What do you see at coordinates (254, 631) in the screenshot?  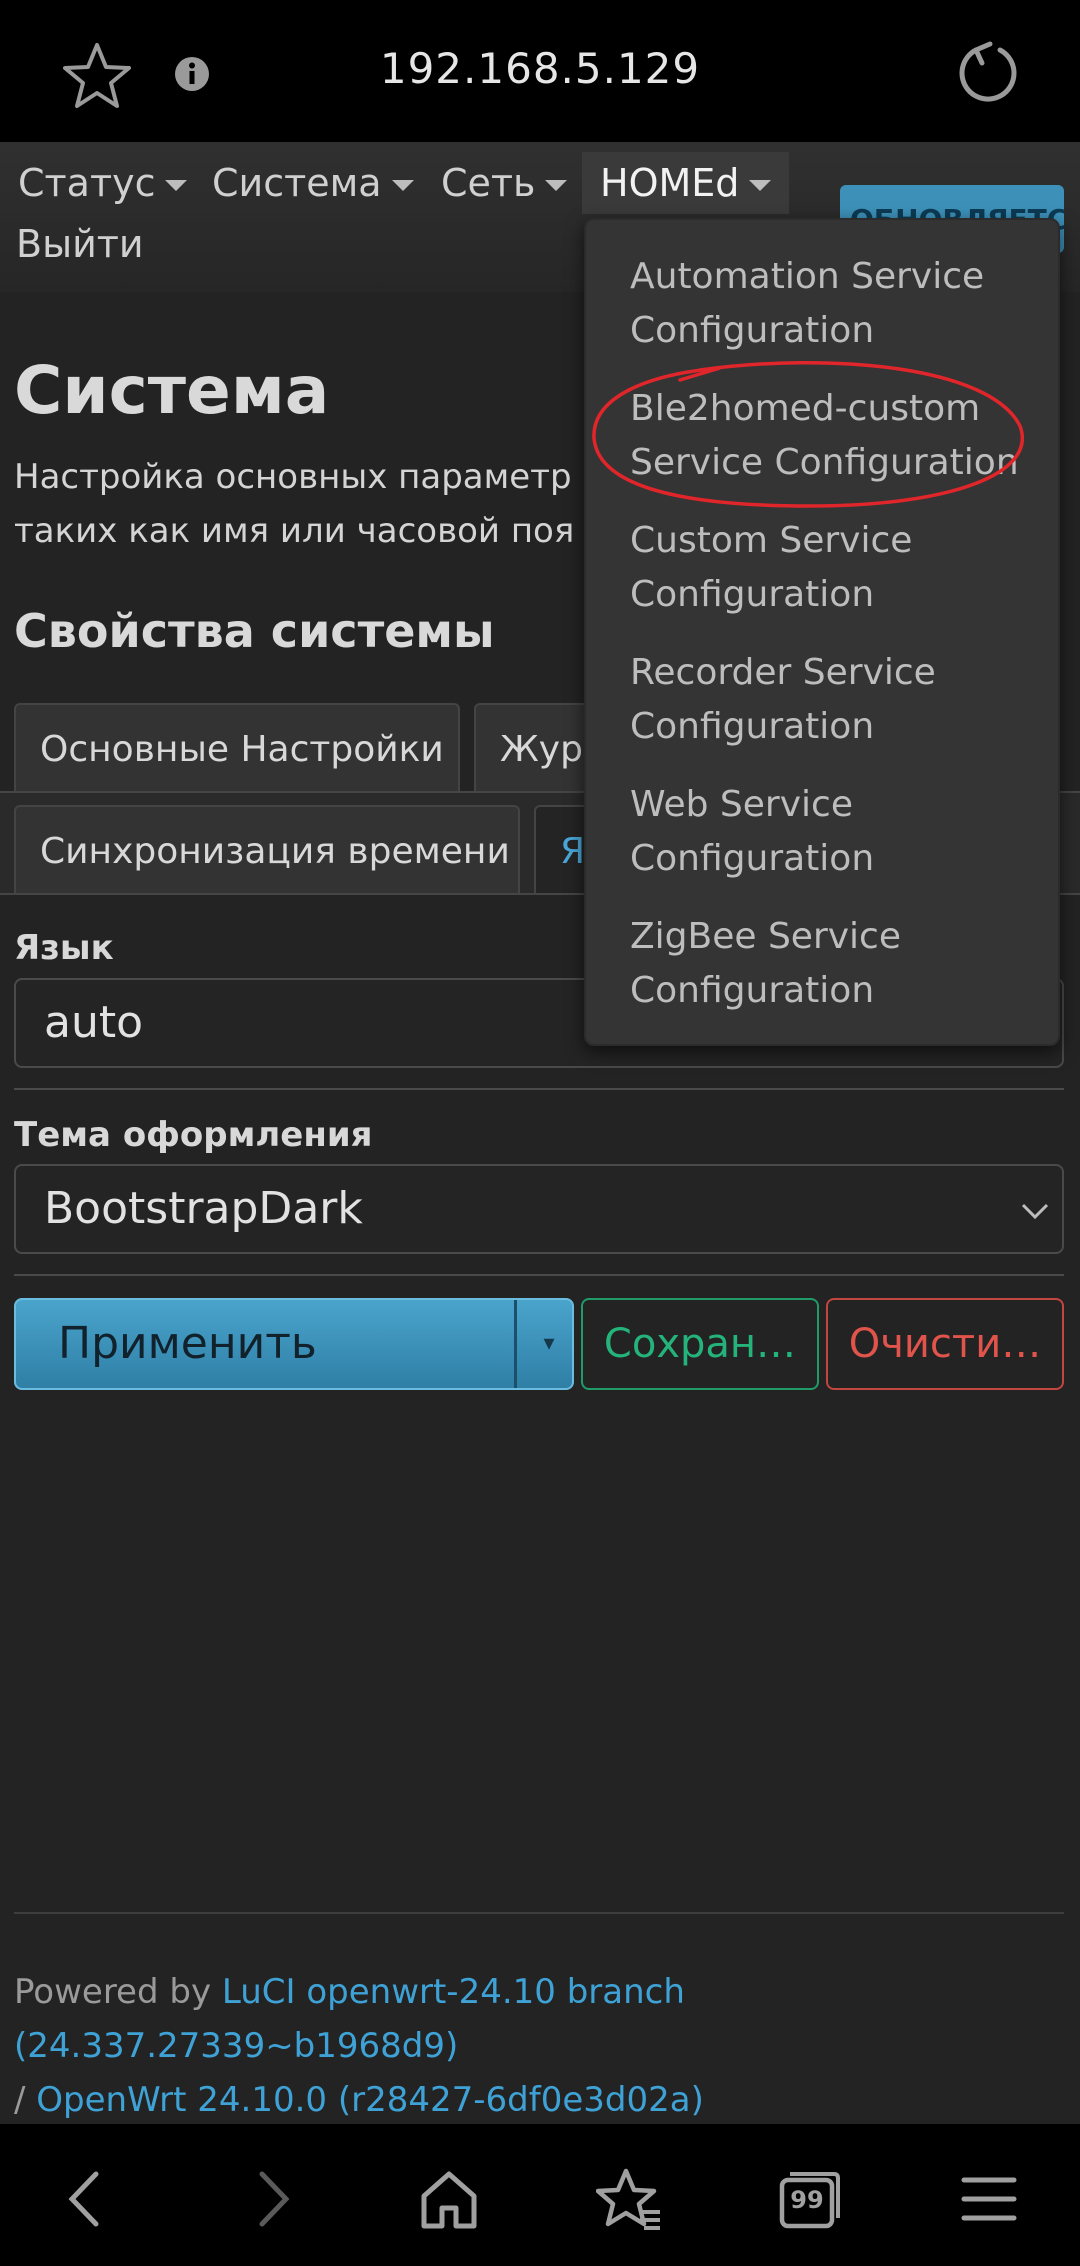 I see `section-title: Свойства системы` at bounding box center [254, 631].